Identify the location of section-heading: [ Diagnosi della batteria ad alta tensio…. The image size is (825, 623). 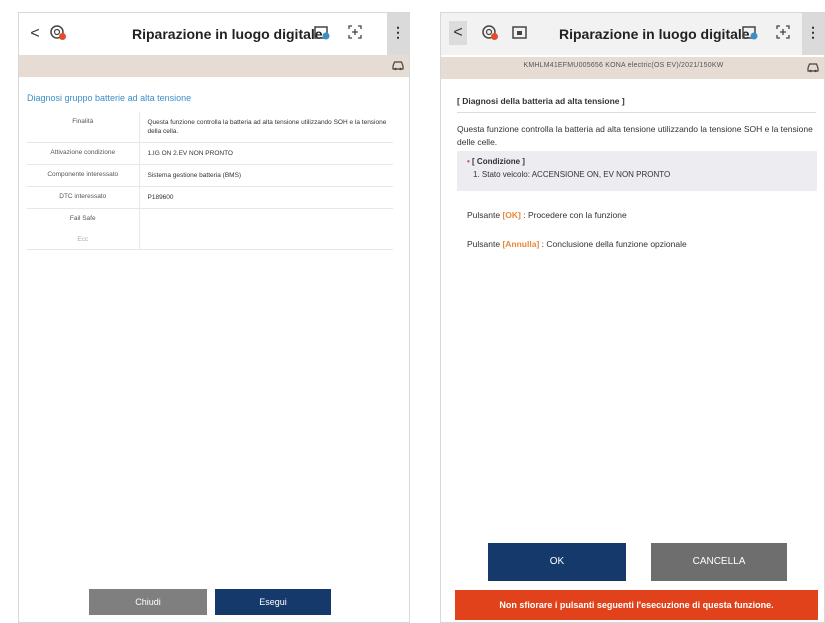
(636, 104).